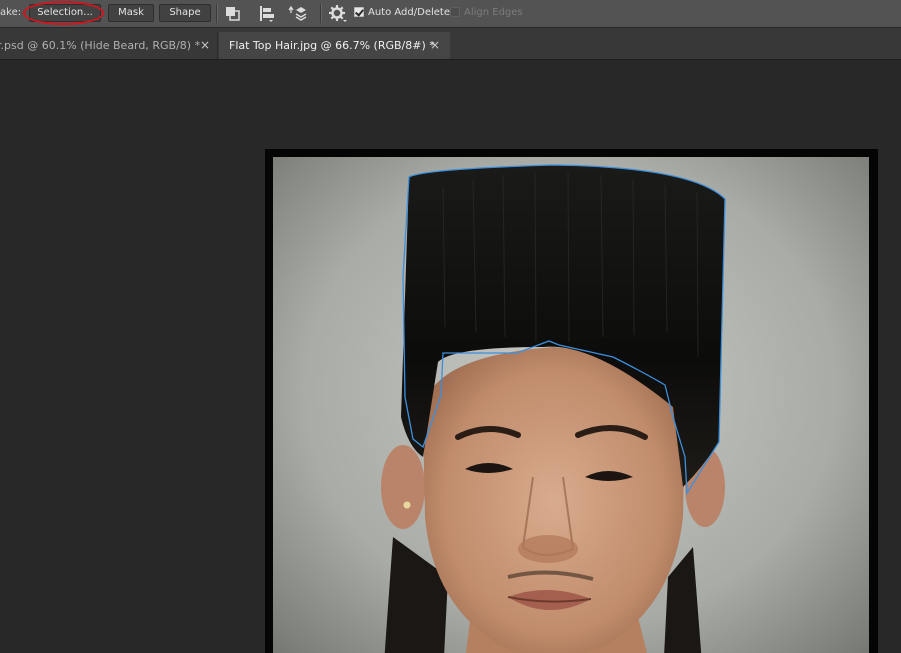  I want to click on tab-title: Flat Top Hair.jpg @ 66.7% (RGB/8#) *, so click(332, 45).